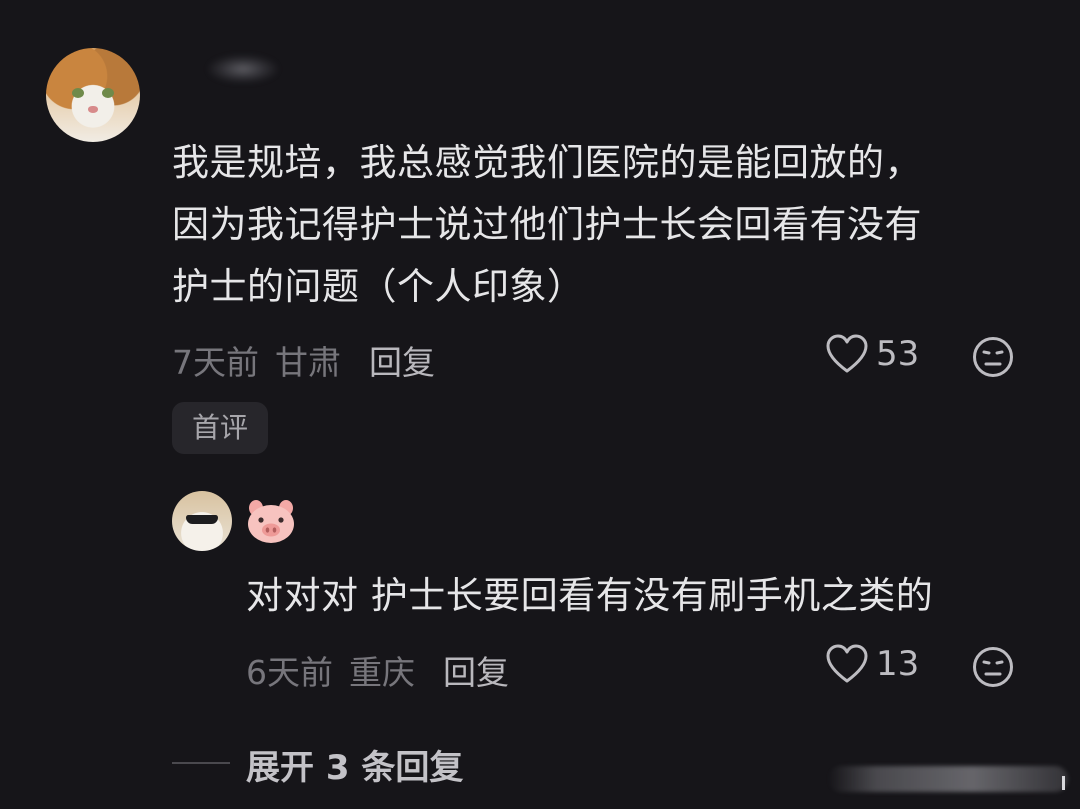  I want to click on like-count: 53, so click(898, 354).